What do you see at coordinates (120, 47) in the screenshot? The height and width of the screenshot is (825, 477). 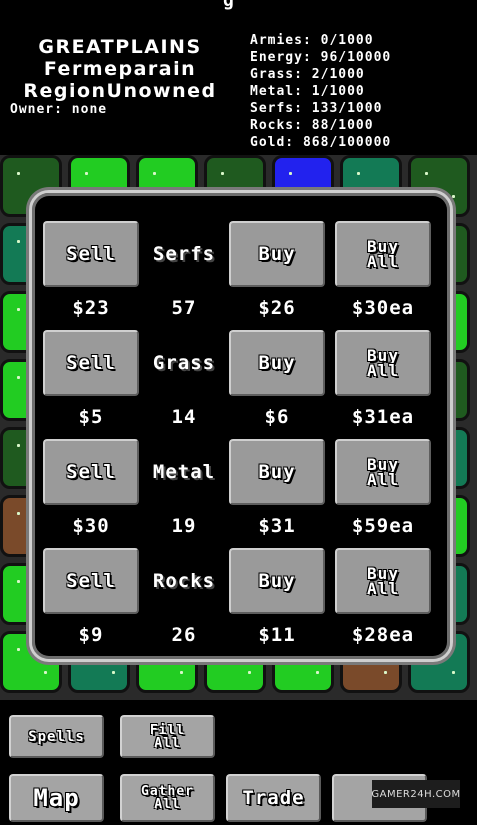 I see `region-name: GREATPLAINS` at bounding box center [120, 47].